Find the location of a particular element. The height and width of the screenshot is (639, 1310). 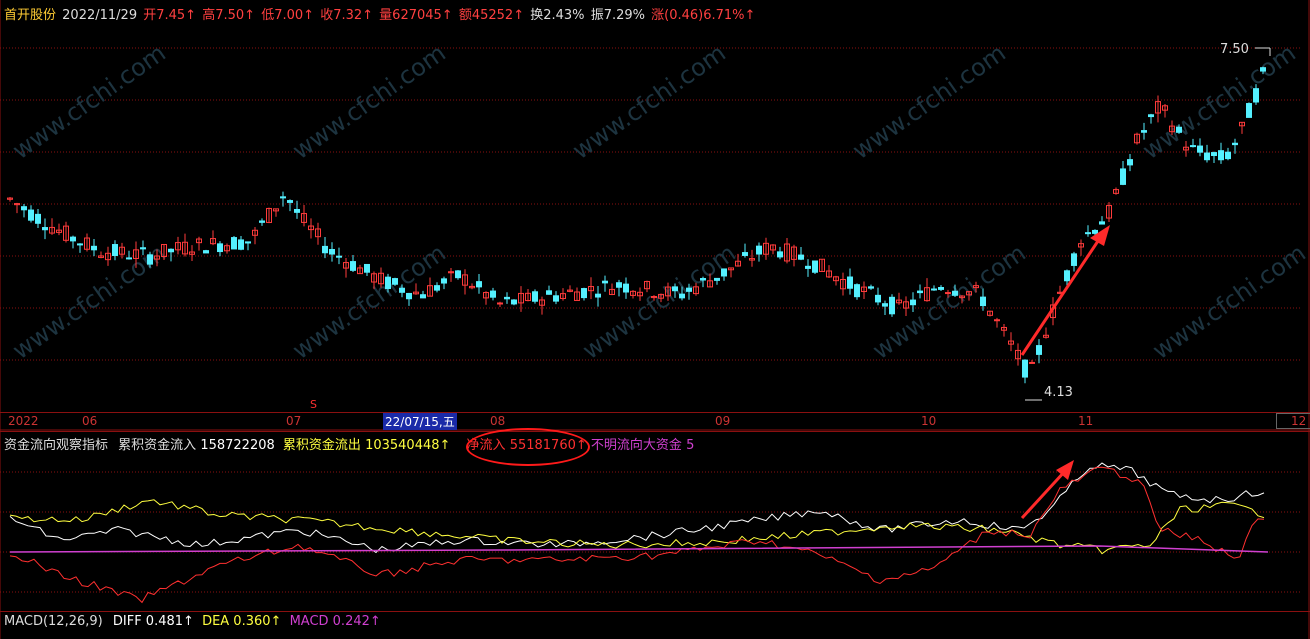

net-inflow-highlight-circle is located at coordinates (528, 447).